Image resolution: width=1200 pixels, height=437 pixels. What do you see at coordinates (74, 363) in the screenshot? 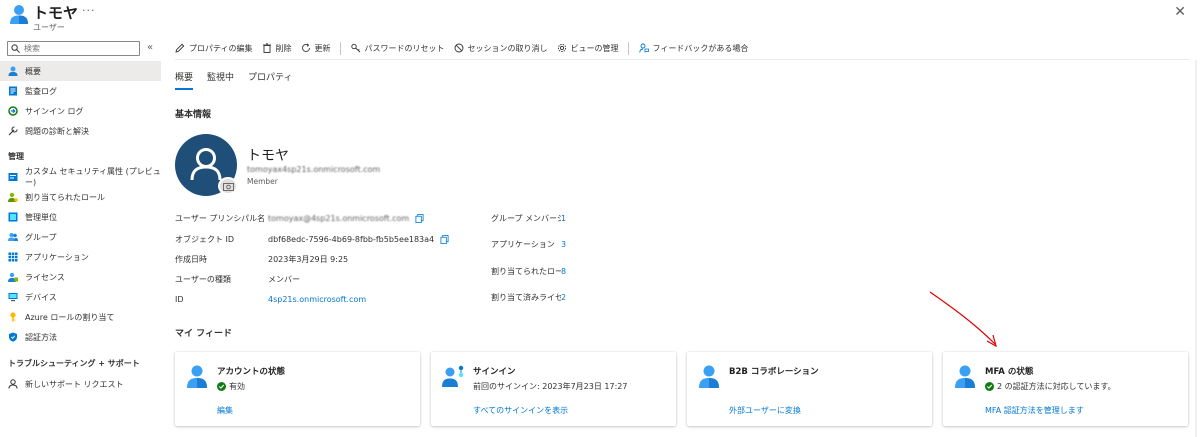
I see `sidebar-section-troubleshooting: トラブルシューティング + サポート` at bounding box center [74, 363].